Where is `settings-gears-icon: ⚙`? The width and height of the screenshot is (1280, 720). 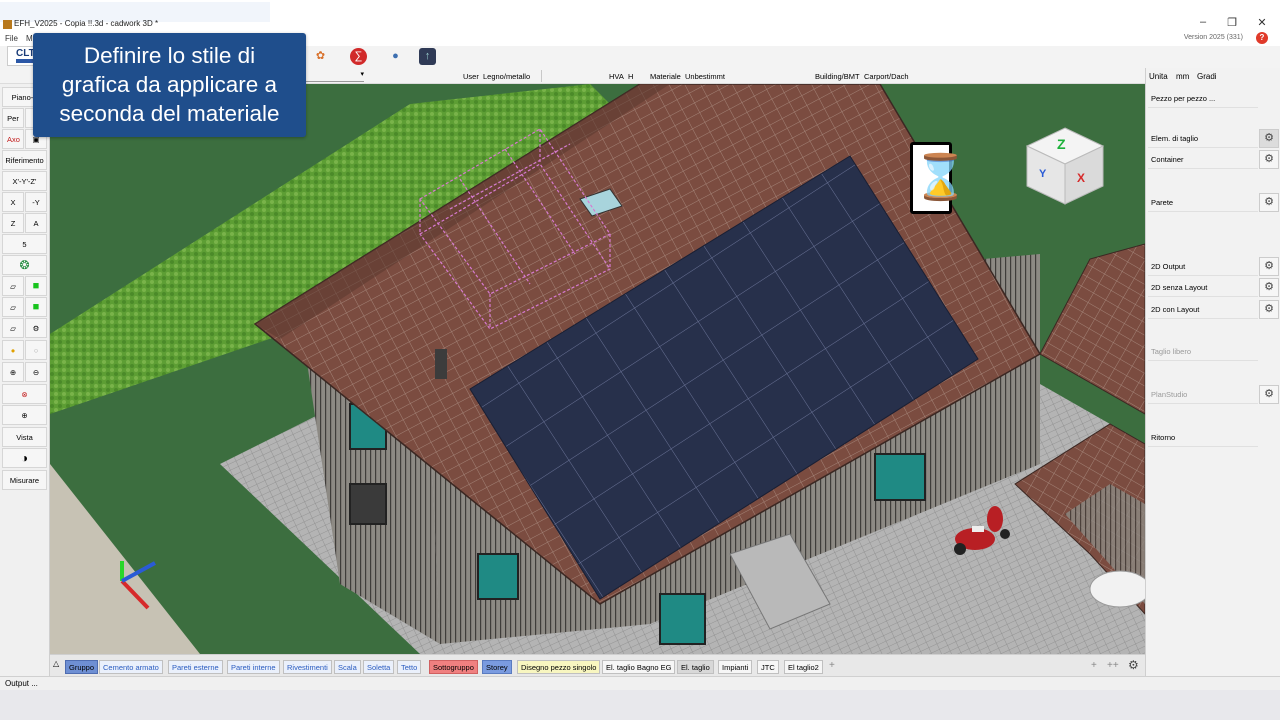 settings-gears-icon: ⚙ is located at coordinates (36, 328).